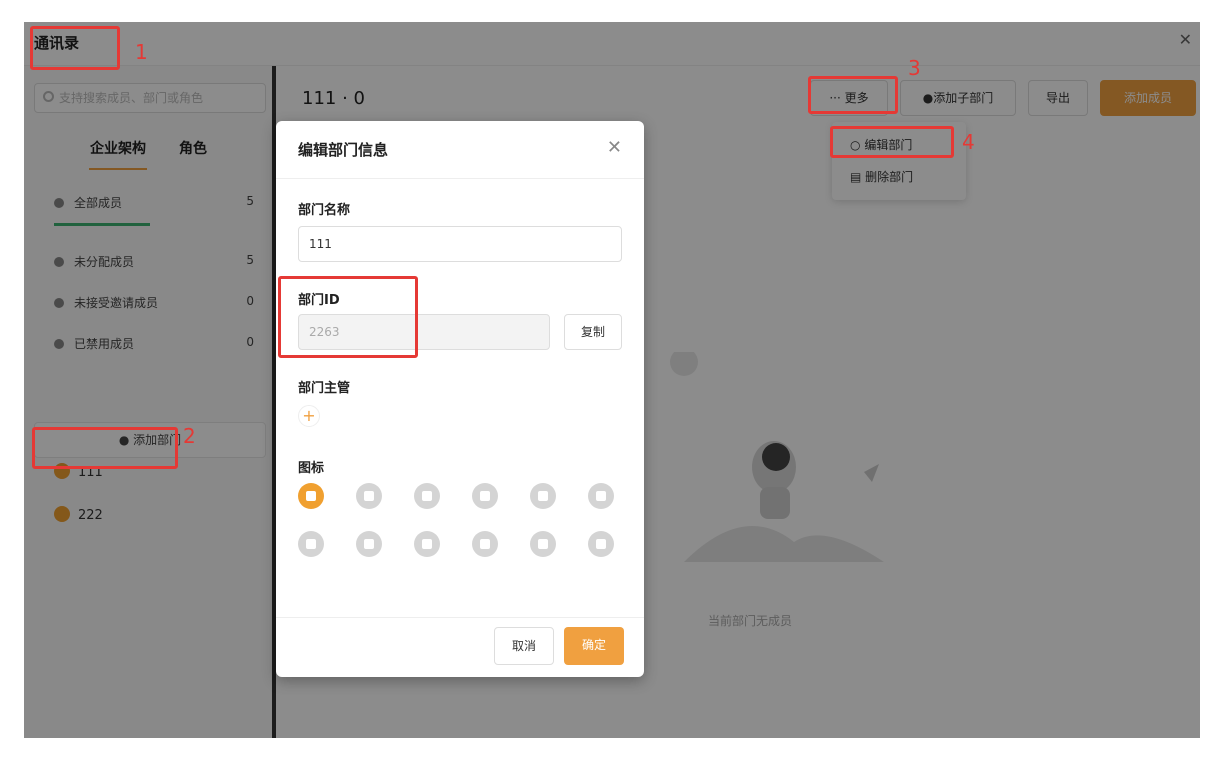 Image resolution: width=1217 pixels, height=779 pixels. Describe the element at coordinates (889, 177) in the screenshot. I see `menu-item-label: 删除部门` at that location.